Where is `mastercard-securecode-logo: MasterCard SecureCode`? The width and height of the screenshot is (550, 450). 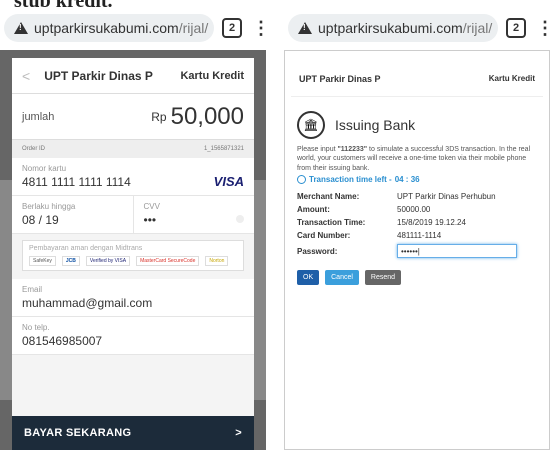 mastercard-securecode-logo: MasterCard SecureCode is located at coordinates (168, 261).